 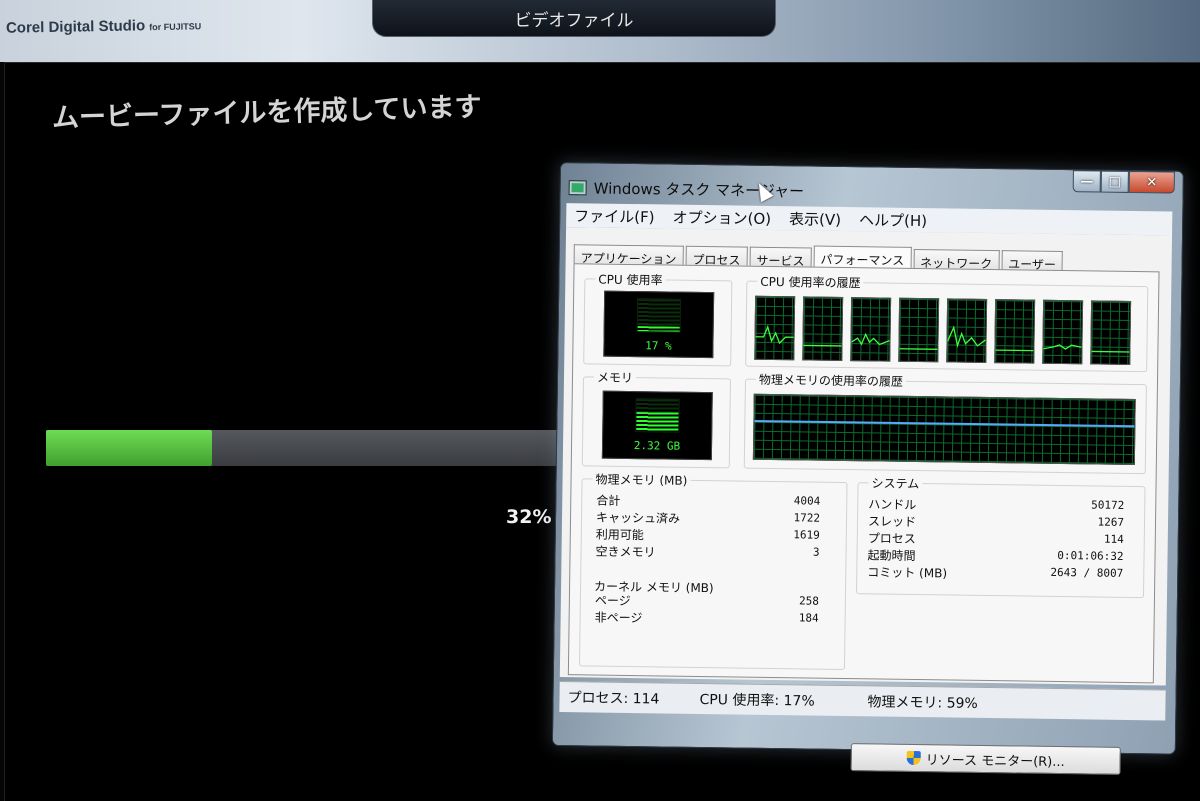 What do you see at coordinates (922, 703) in the screenshot?
I see `status-memory: 物理メモリ: 59%` at bounding box center [922, 703].